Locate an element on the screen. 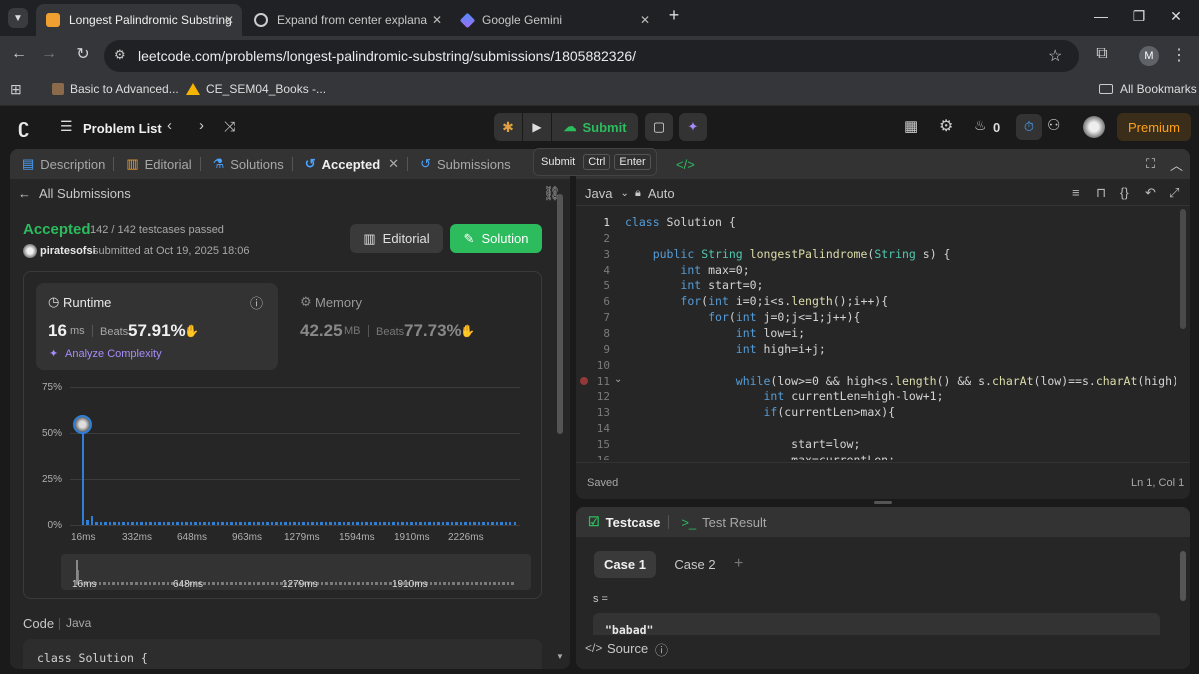  your-submission-marker is located at coordinates (82, 424).